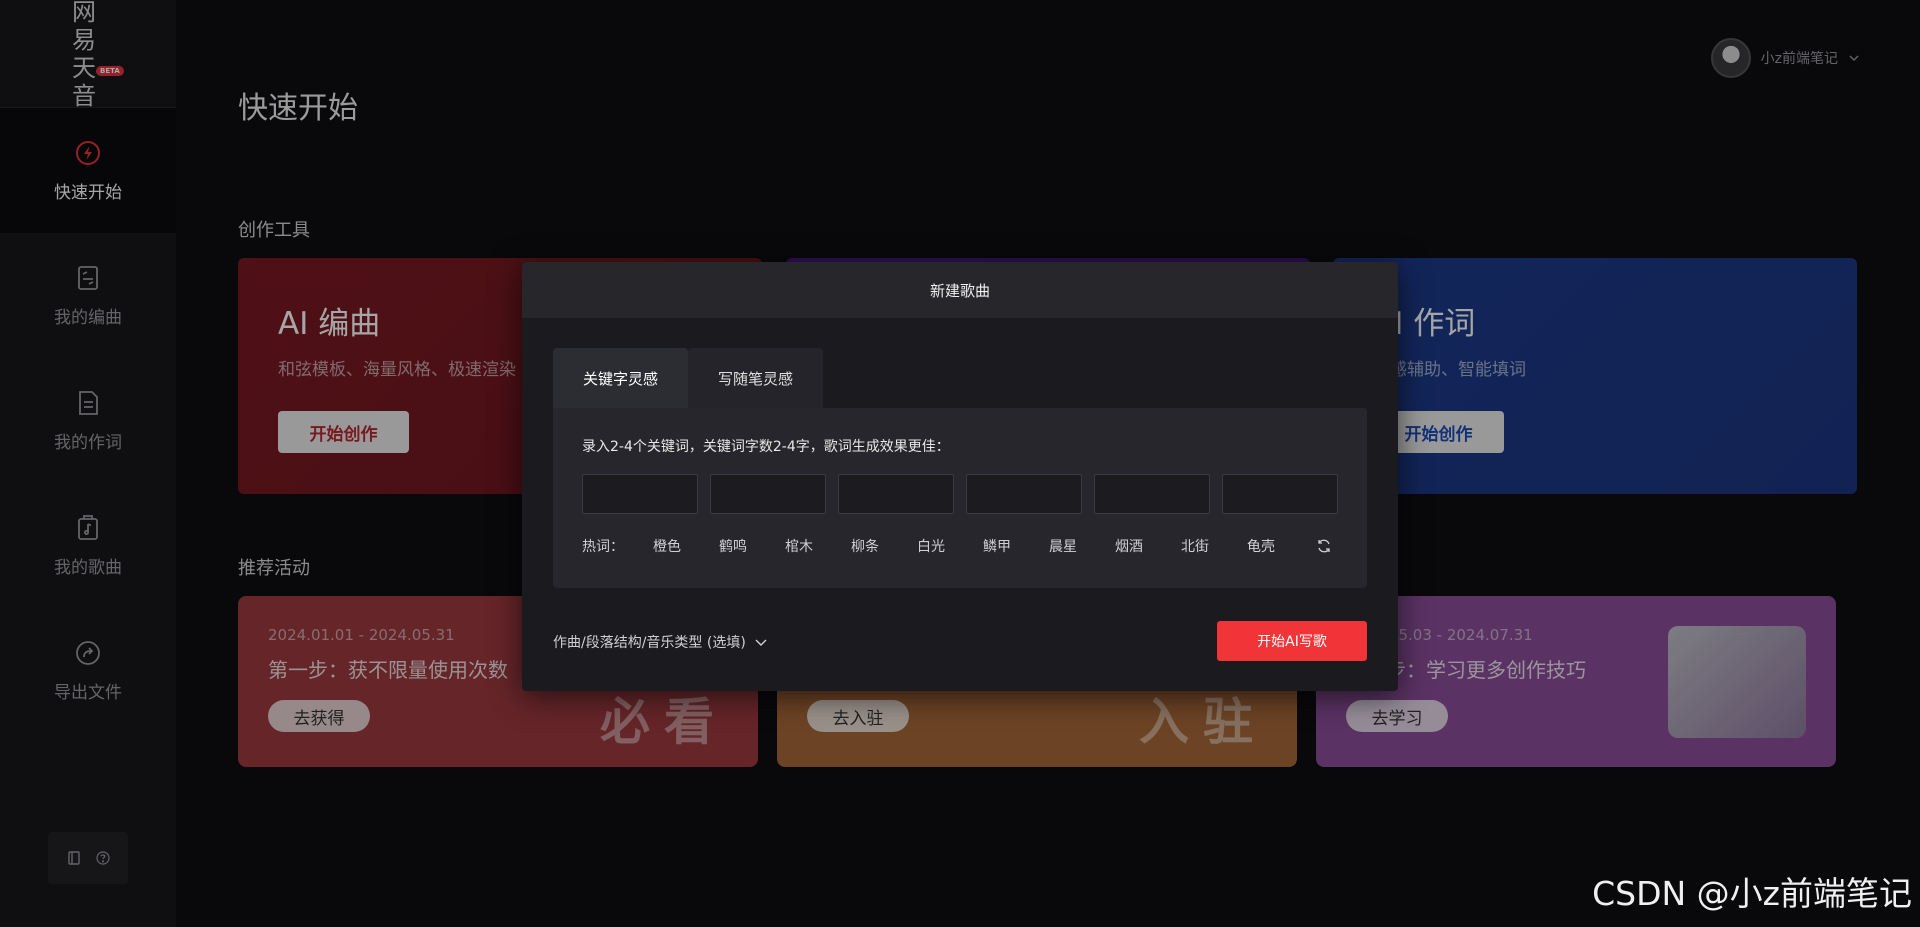 The width and height of the screenshot is (1920, 927). I want to click on chevron-down-icon, so click(761, 642).